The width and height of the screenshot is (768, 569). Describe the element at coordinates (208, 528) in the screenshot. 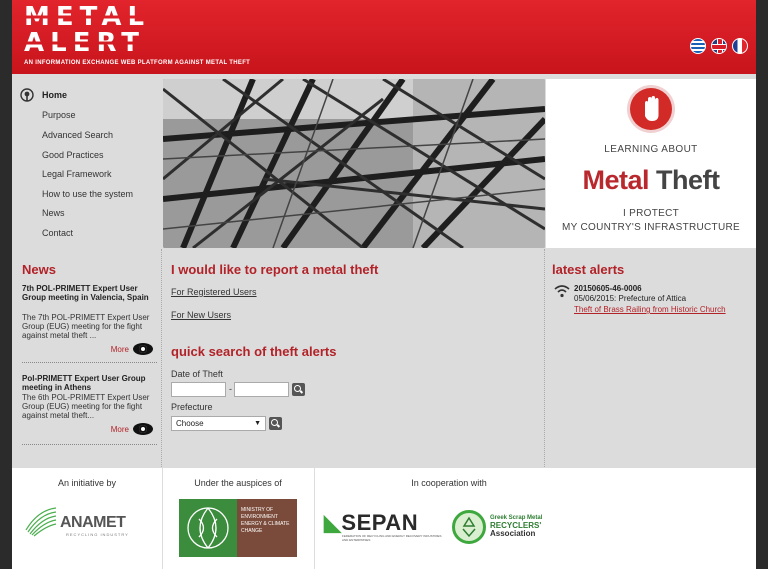

I see `ministry-emblem-icon` at that location.